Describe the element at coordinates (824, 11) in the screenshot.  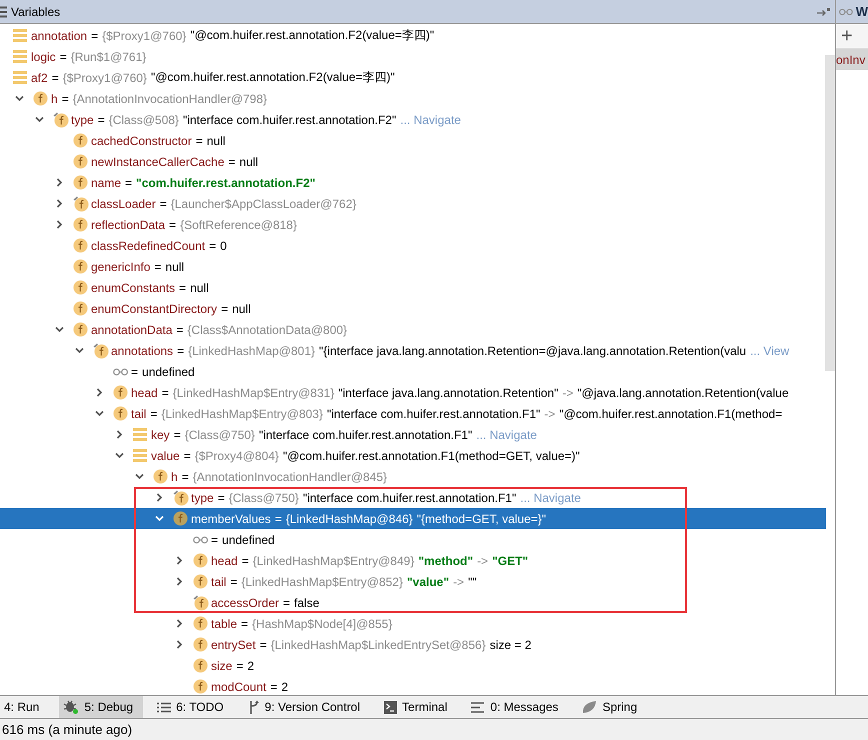
I see `pin-icon` at that location.